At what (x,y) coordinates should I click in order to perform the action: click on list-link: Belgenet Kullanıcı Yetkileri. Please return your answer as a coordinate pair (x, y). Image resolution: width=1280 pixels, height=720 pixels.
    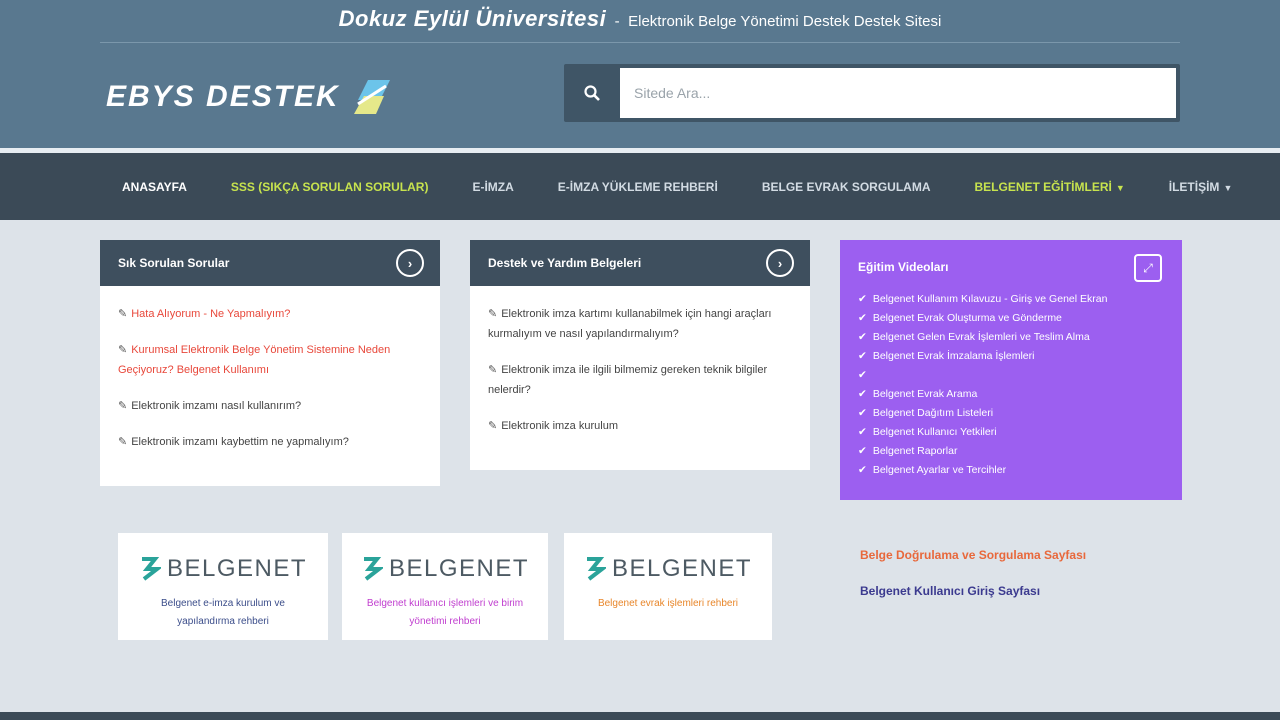
    Looking at the image, I should click on (935, 432).